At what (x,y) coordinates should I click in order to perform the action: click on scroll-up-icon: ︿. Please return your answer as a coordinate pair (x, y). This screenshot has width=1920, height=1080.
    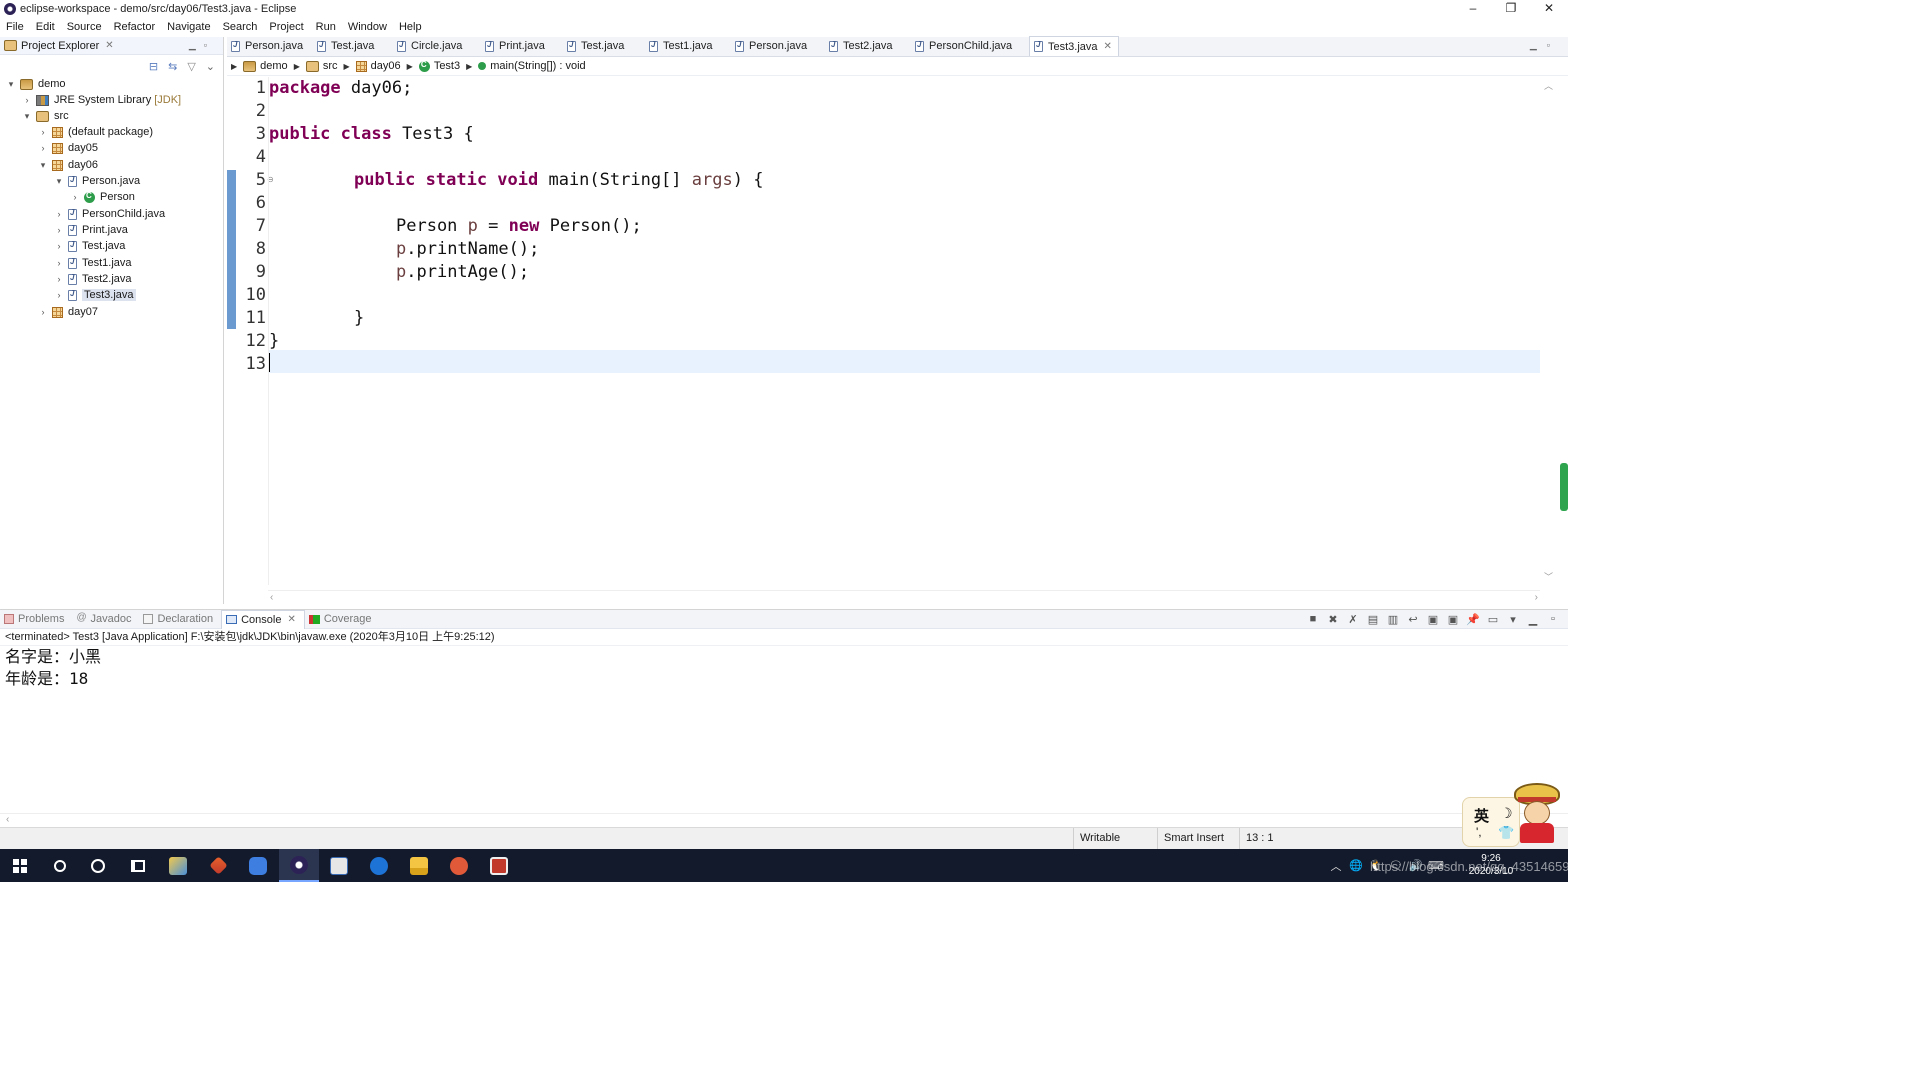
    Looking at the image, I should click on (1548, 85).